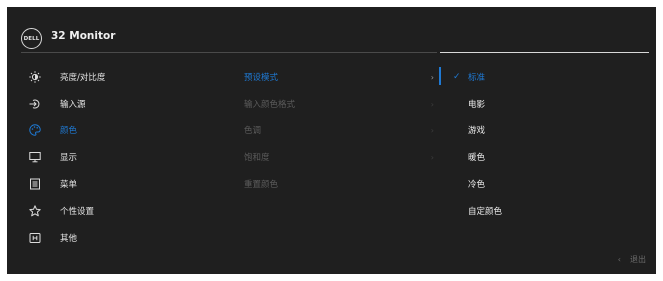 The image size is (663, 281). I want to click on checkmark-icon: ✓, so click(457, 77).